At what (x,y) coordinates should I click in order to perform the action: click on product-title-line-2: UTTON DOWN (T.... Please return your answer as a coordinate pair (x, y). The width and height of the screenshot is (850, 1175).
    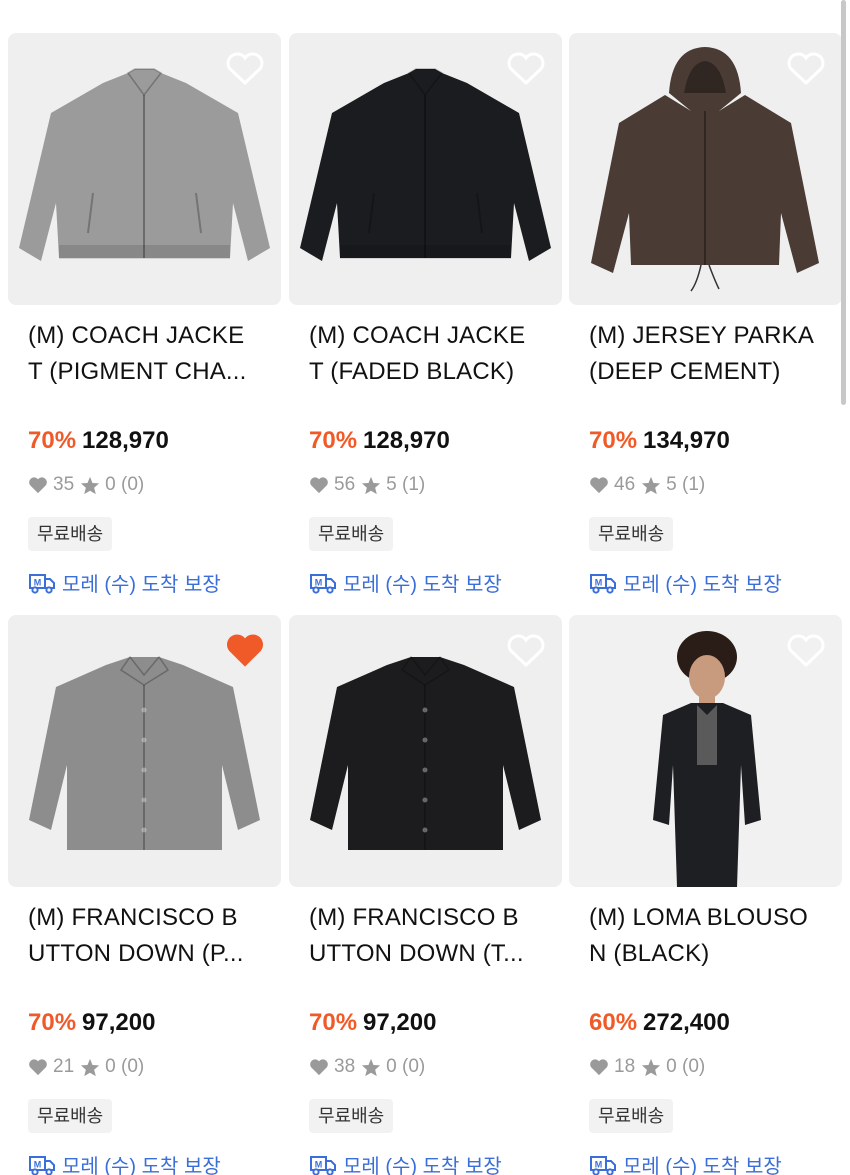
    Looking at the image, I should click on (416, 953).